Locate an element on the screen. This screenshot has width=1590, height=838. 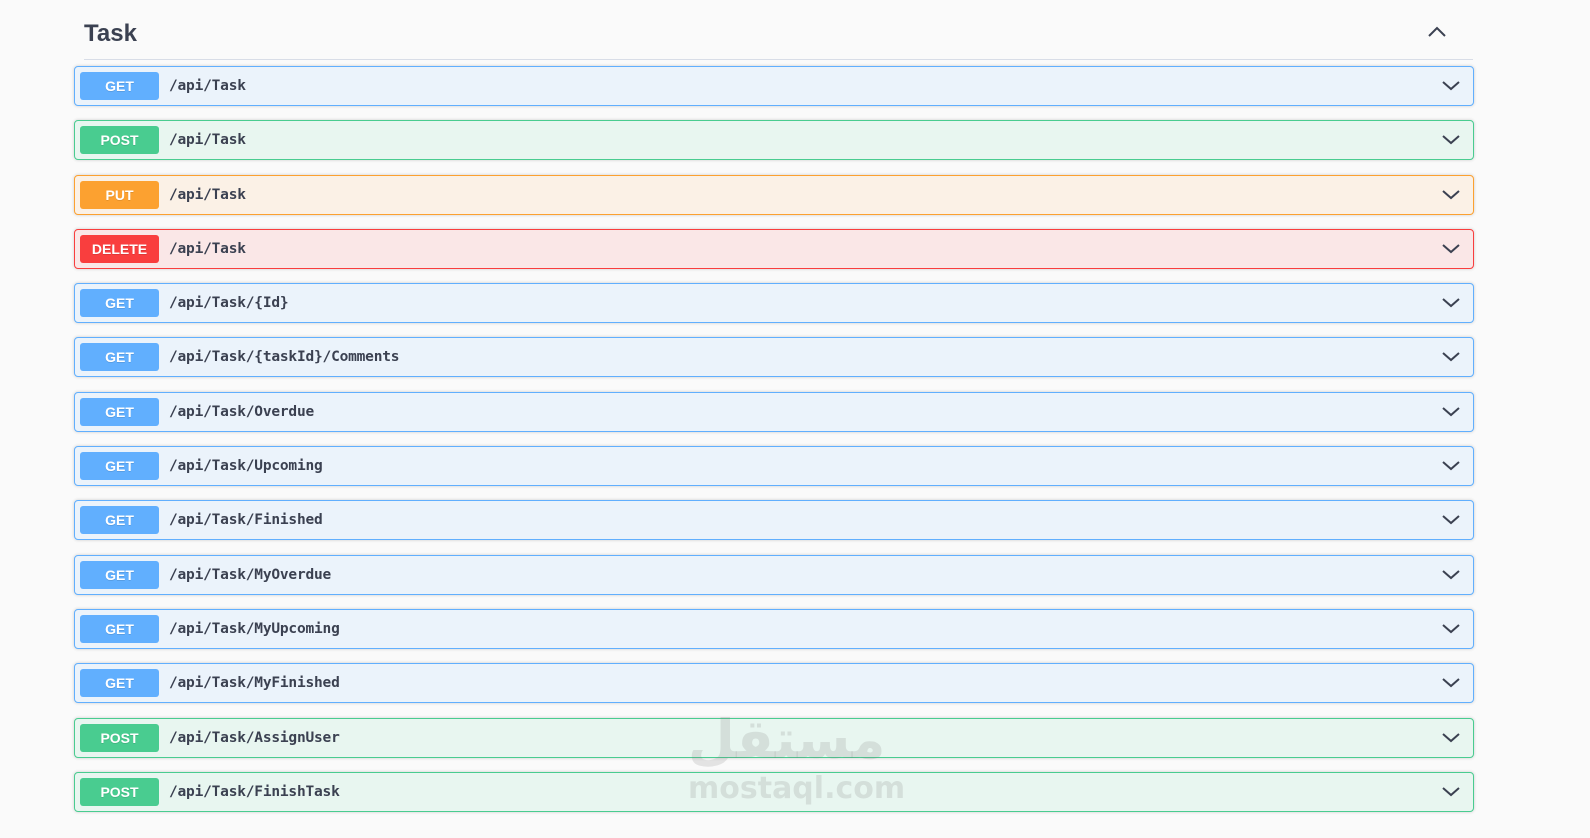
operation-row-get: GET/api/Task/{taskId}/Comments is located at coordinates (774, 357).